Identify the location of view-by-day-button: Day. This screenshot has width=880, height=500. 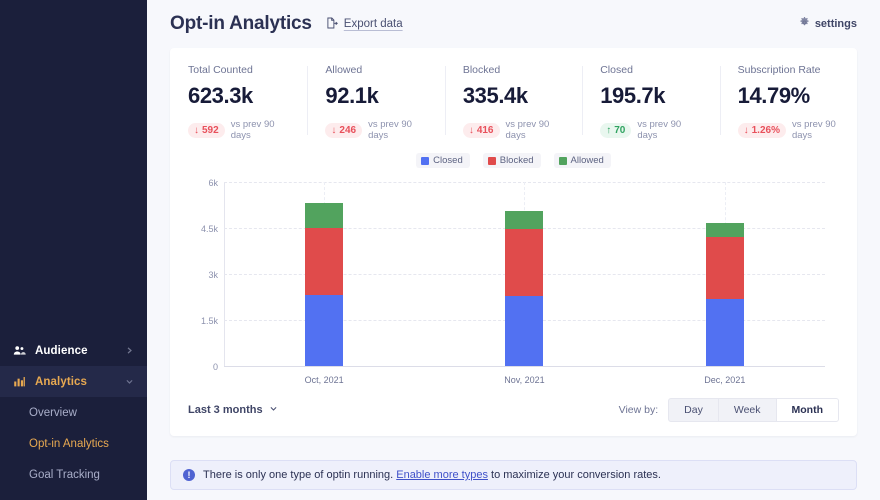
(694, 410).